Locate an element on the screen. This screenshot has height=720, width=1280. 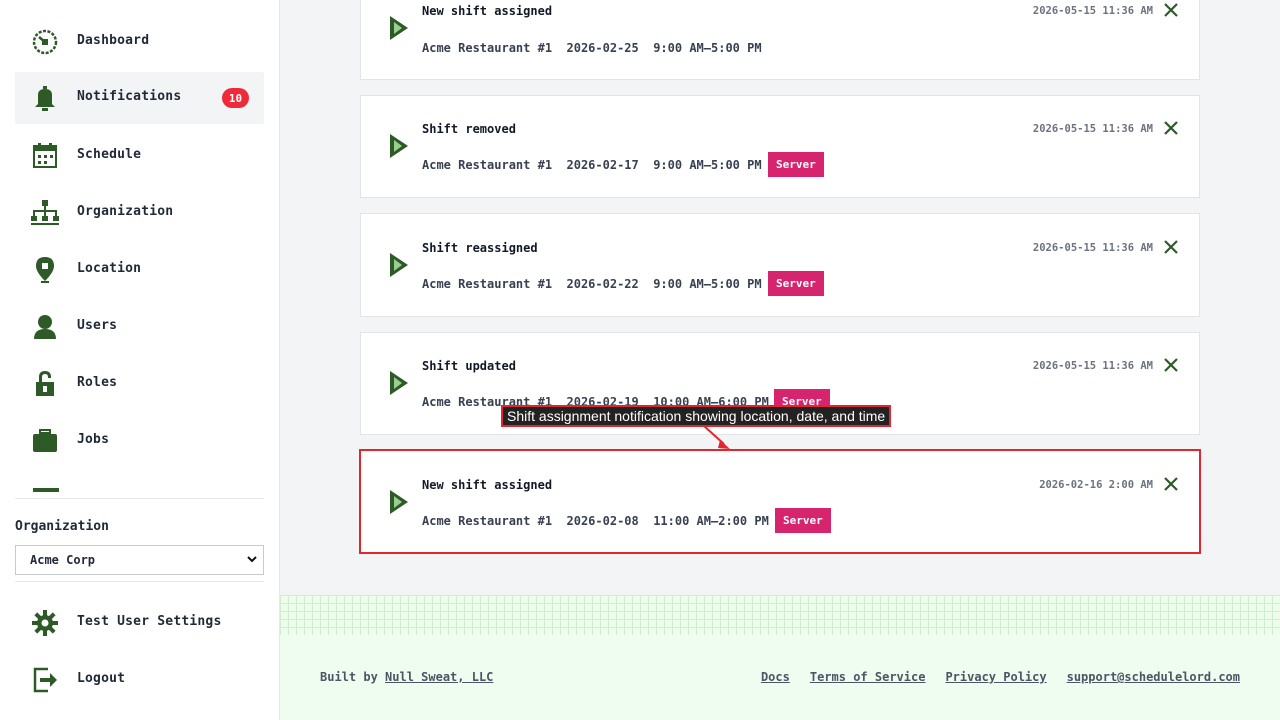
sidebar-item-schedule: Schedule is located at coordinates (139, 156).